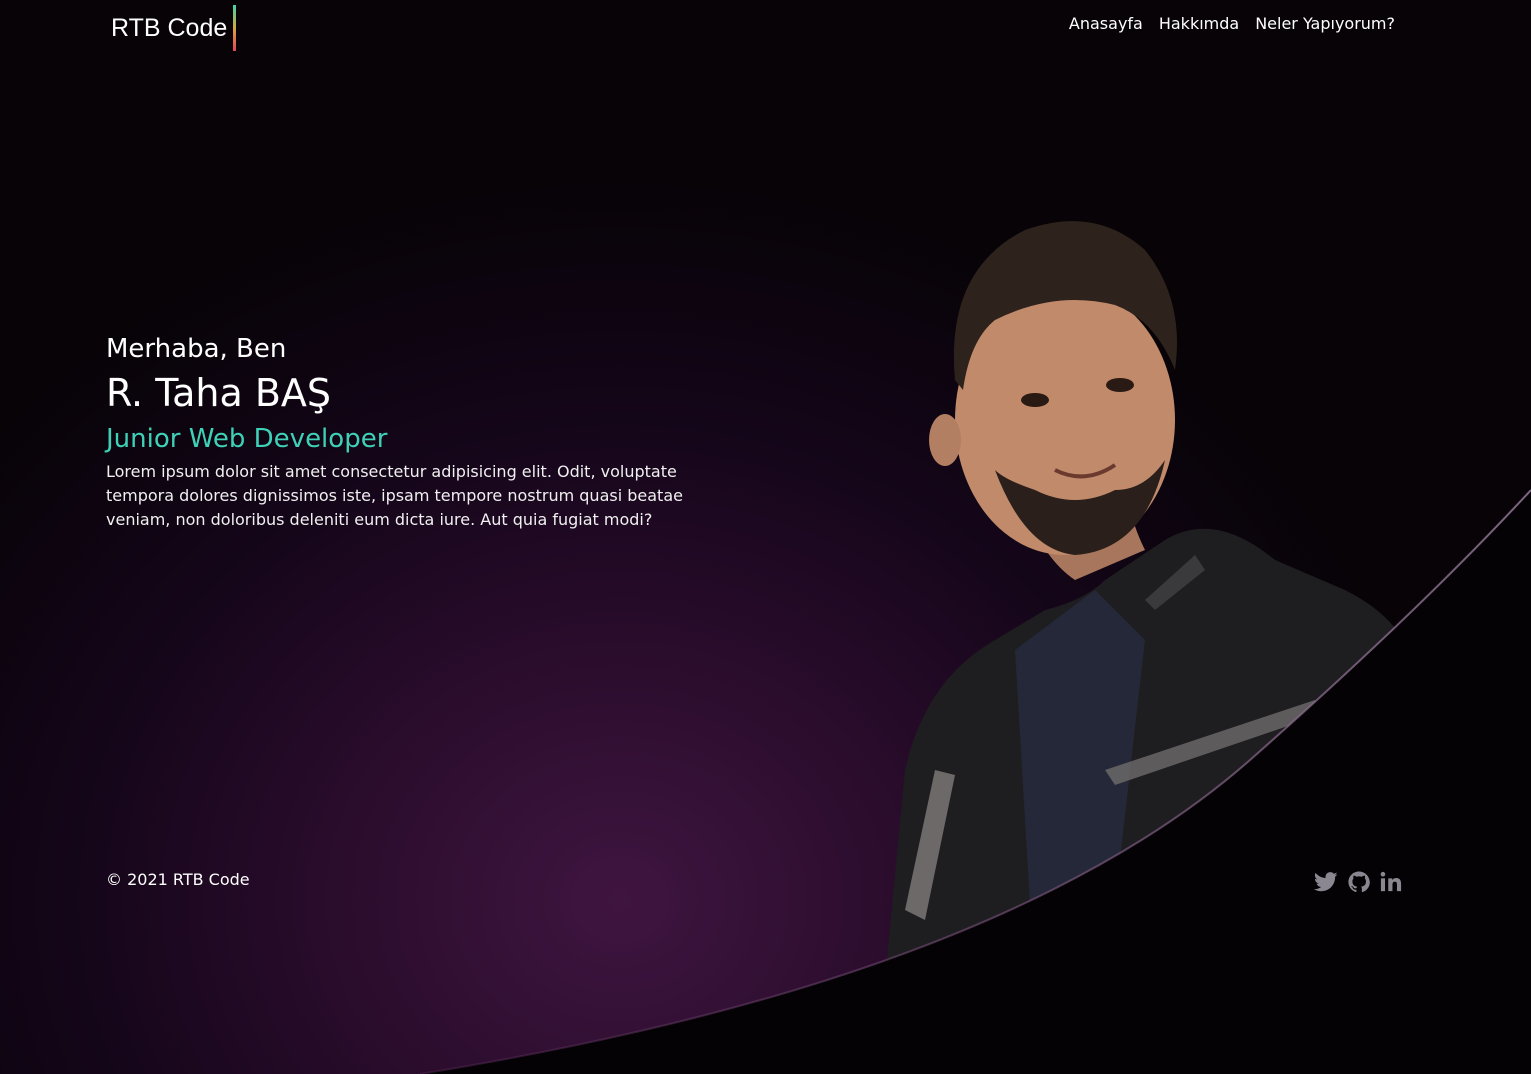  Describe the element at coordinates (1325, 23) in the screenshot. I see `nav-link-services: Neler Yapıyorum?` at that location.